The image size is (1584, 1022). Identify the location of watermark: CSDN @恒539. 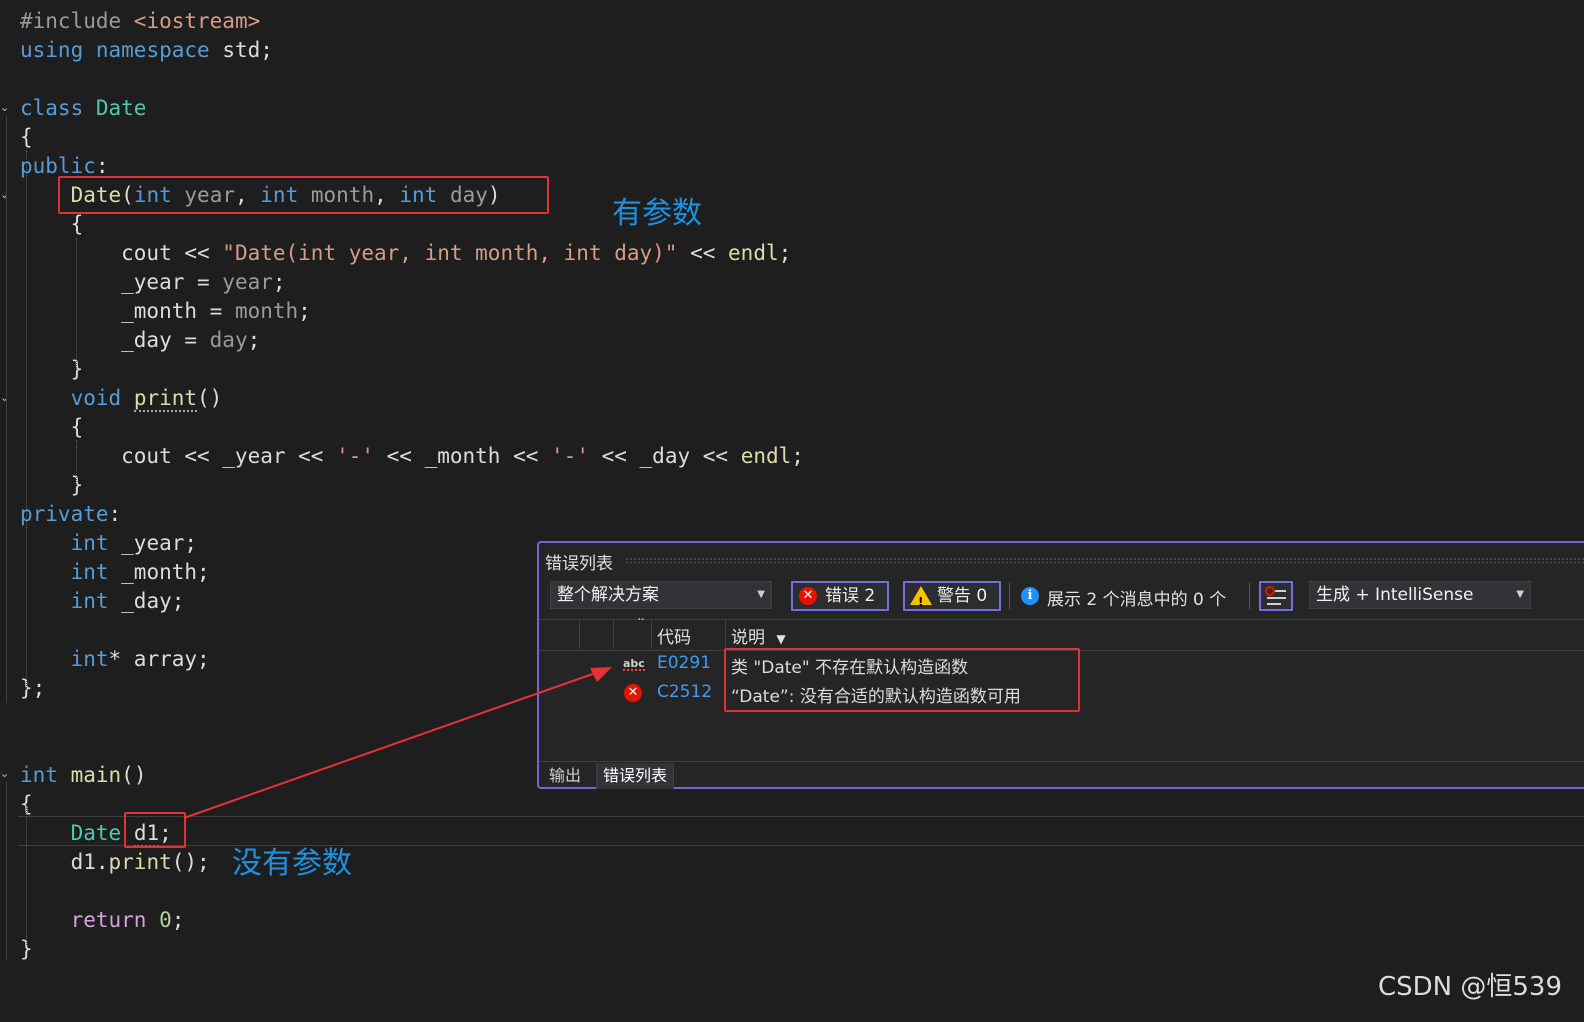
(1469, 987).